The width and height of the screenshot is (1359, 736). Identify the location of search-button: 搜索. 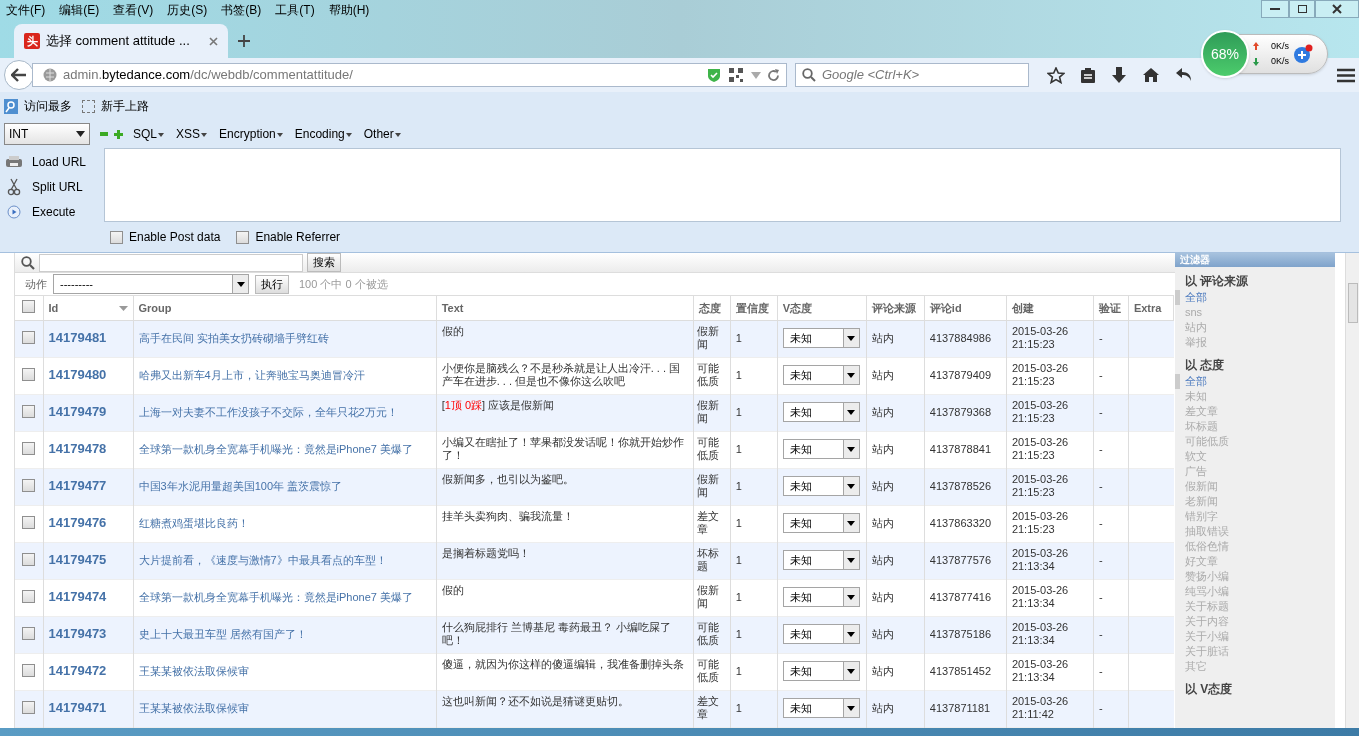
(324, 262).